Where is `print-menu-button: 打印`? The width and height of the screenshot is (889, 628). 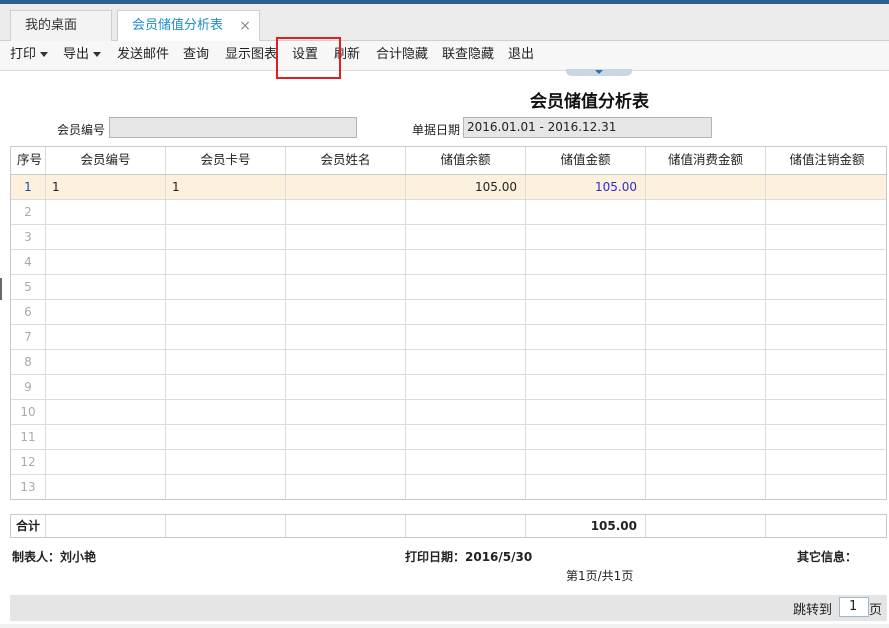 print-menu-button: 打印 is located at coordinates (29, 56).